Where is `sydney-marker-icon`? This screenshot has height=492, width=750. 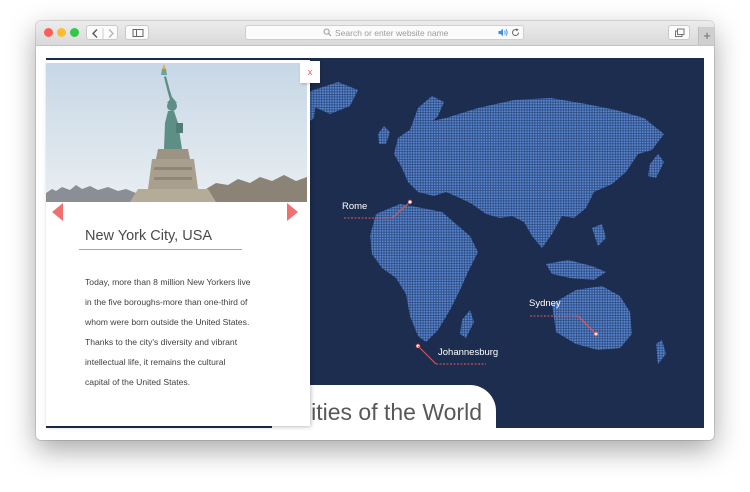
sydney-marker-icon is located at coordinates (596, 334).